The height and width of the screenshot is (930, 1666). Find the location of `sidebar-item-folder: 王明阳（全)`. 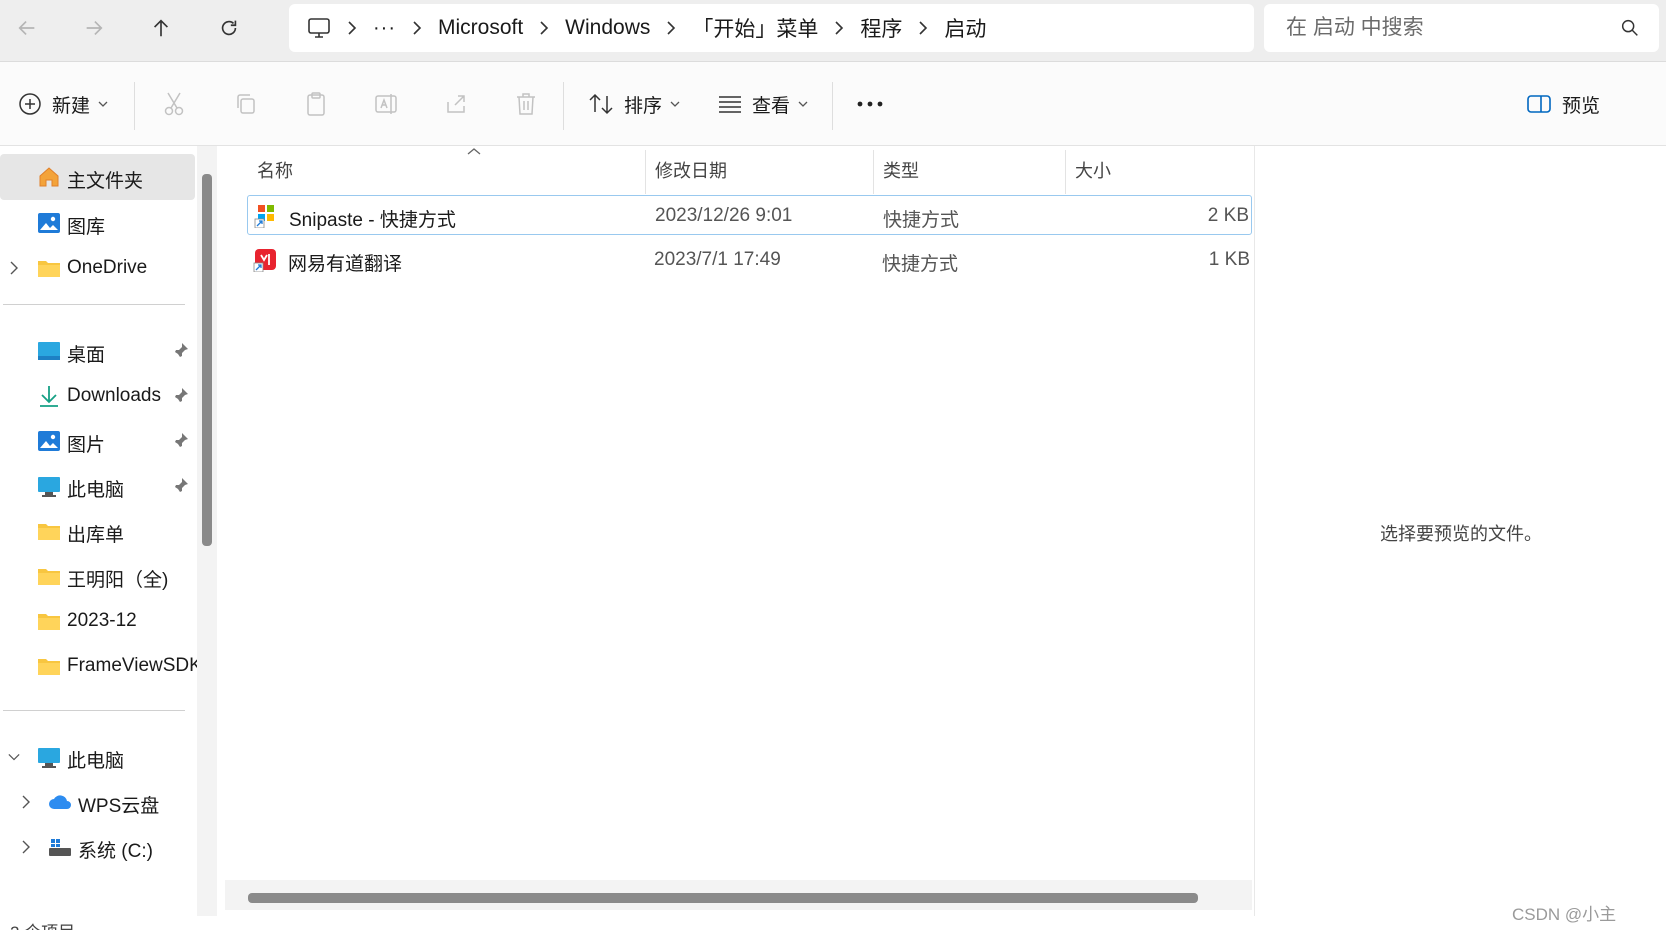

sidebar-item-folder: 王明阳（全) is located at coordinates (97, 576).